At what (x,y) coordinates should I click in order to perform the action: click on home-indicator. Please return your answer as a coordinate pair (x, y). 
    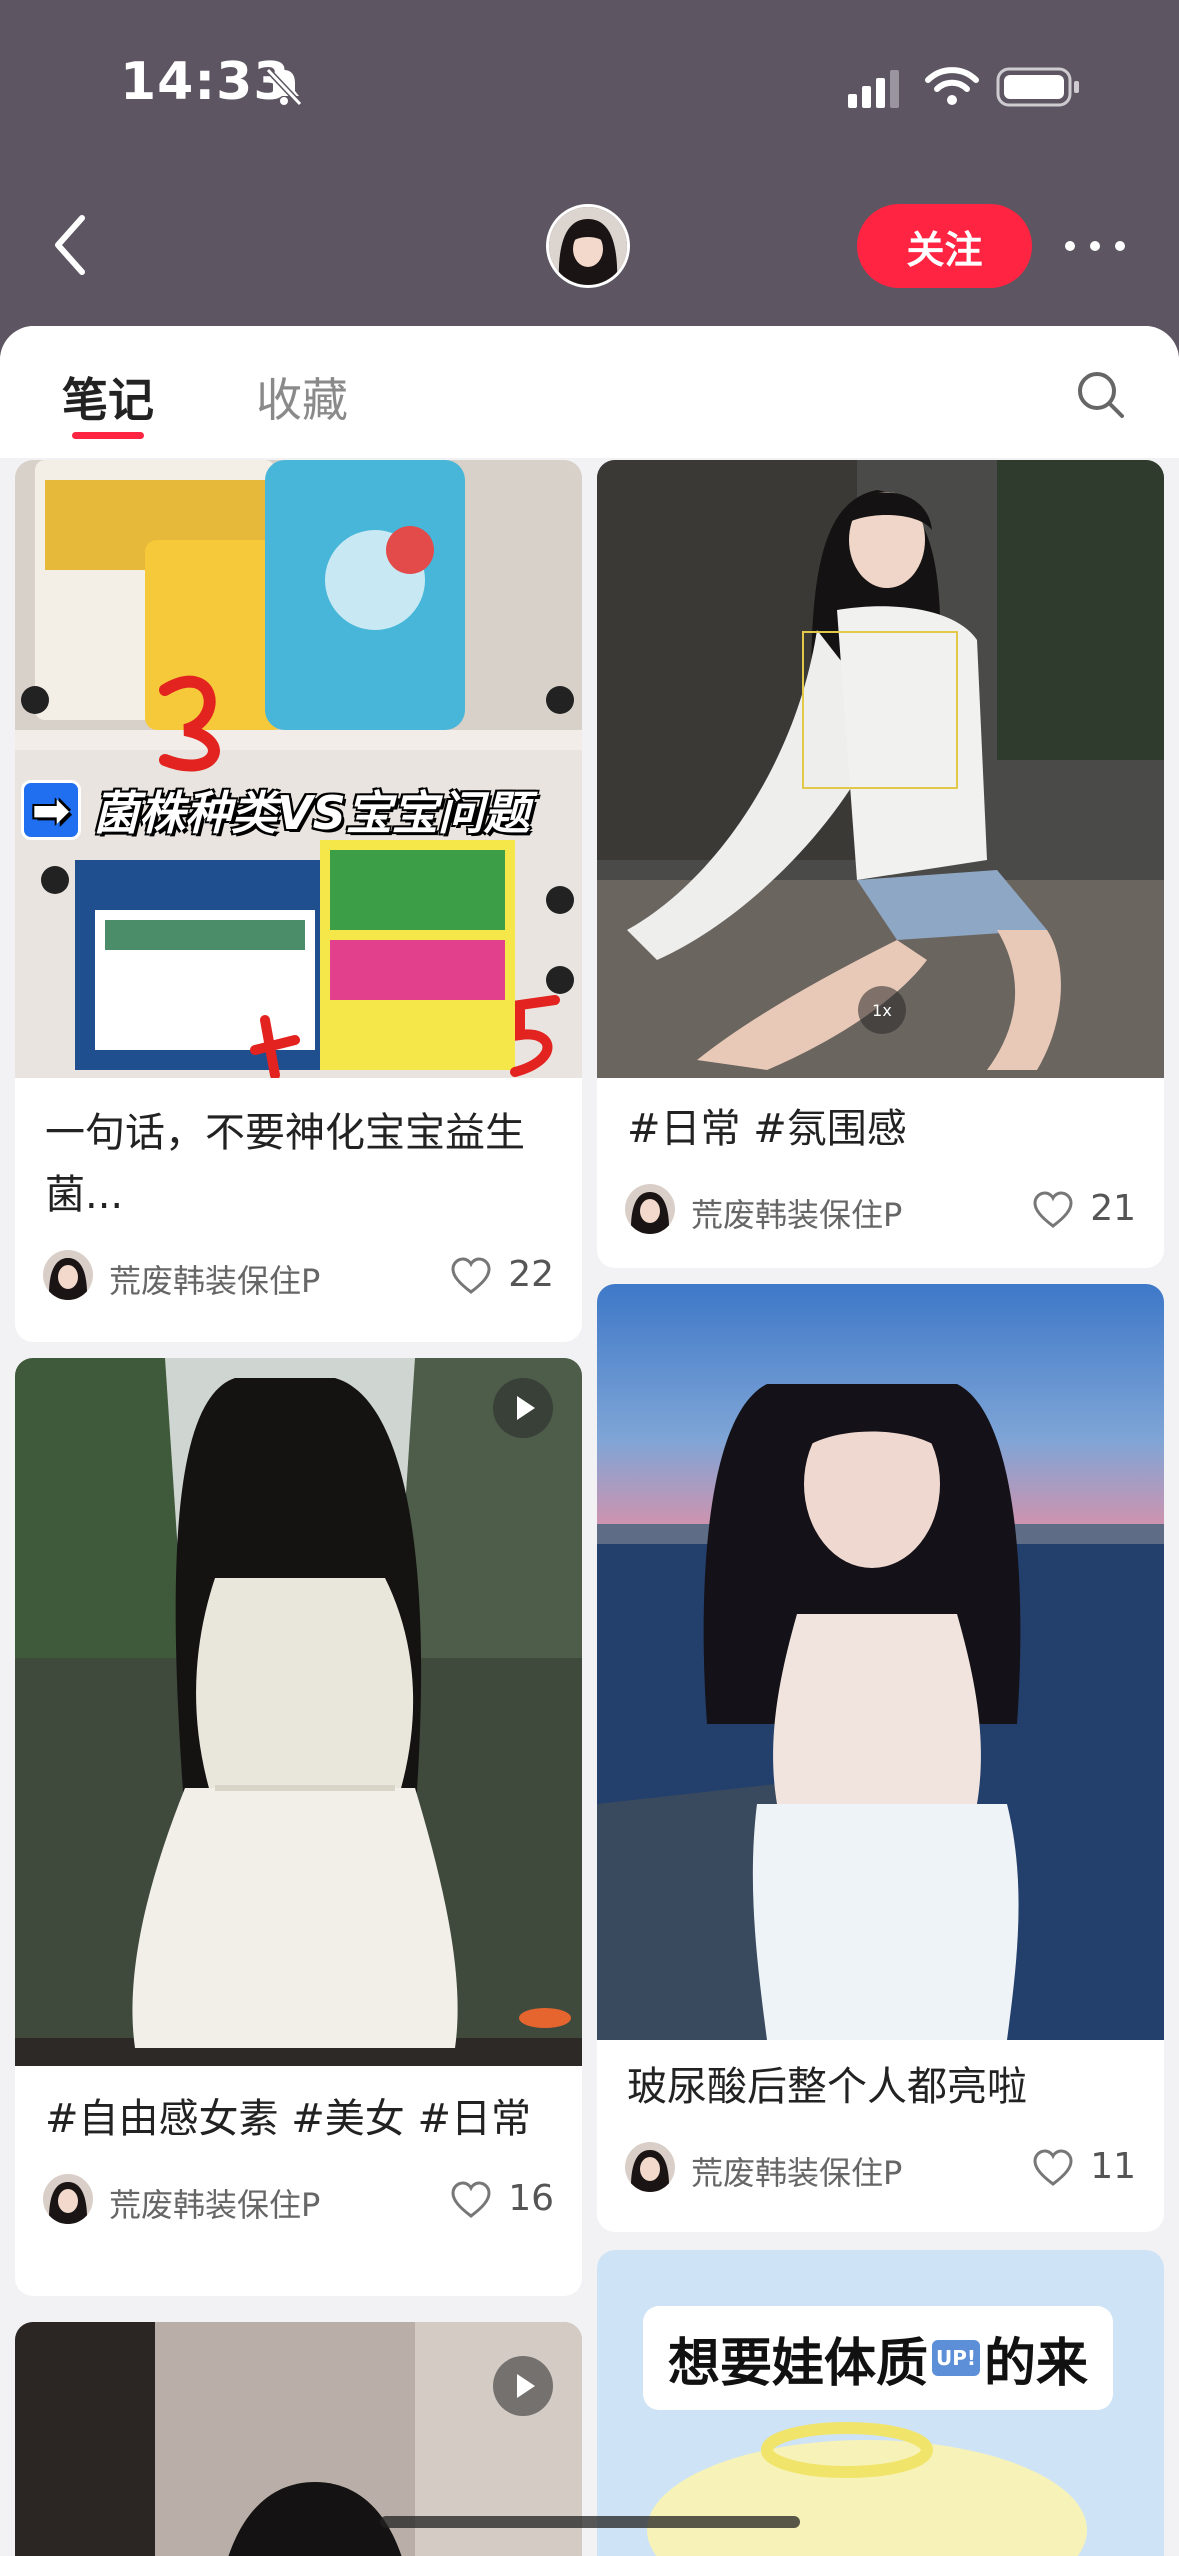
    Looking at the image, I should click on (590, 2522).